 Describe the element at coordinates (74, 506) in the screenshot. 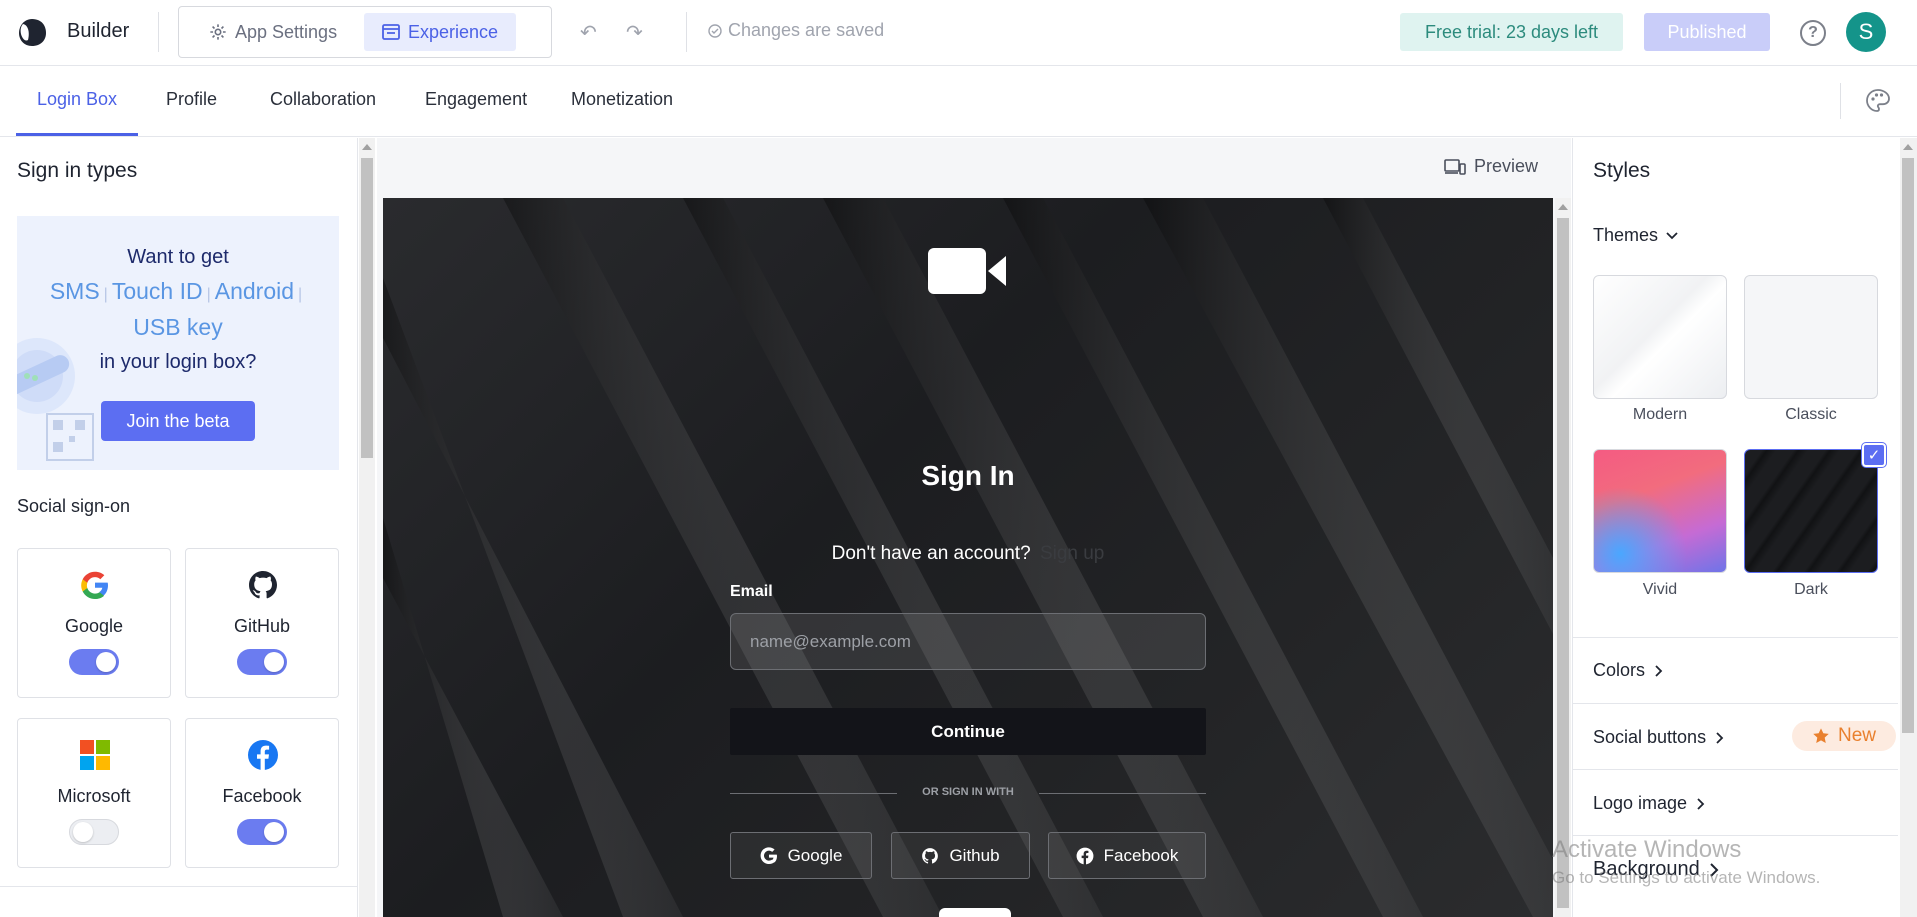

I see `social-signon-title: Social sign-on` at that location.